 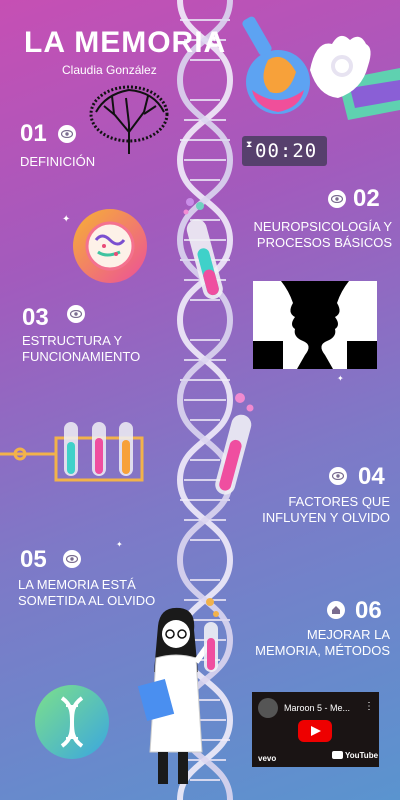 I want to click on section-05-number: 05, so click(x=33, y=559).